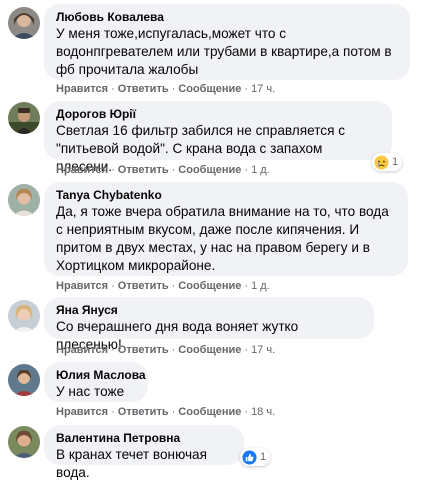 This screenshot has height=482, width=440. I want to click on comment-actions: Нравится · Ответить · Сообщение · 18 ч., so click(165, 412).